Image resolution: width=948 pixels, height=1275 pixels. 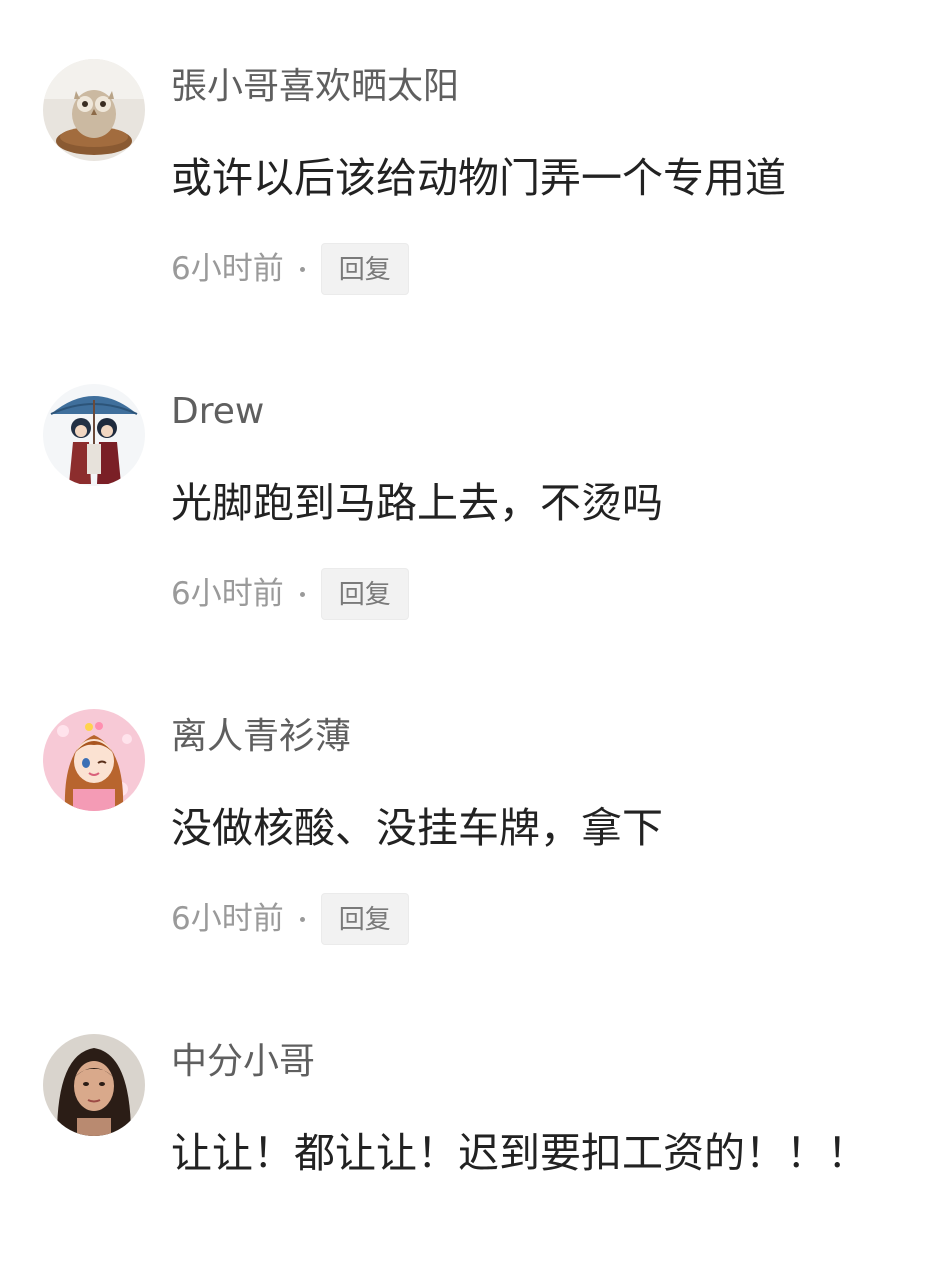 I want to click on anime-couple-avatar-icon, so click(x=94, y=435).